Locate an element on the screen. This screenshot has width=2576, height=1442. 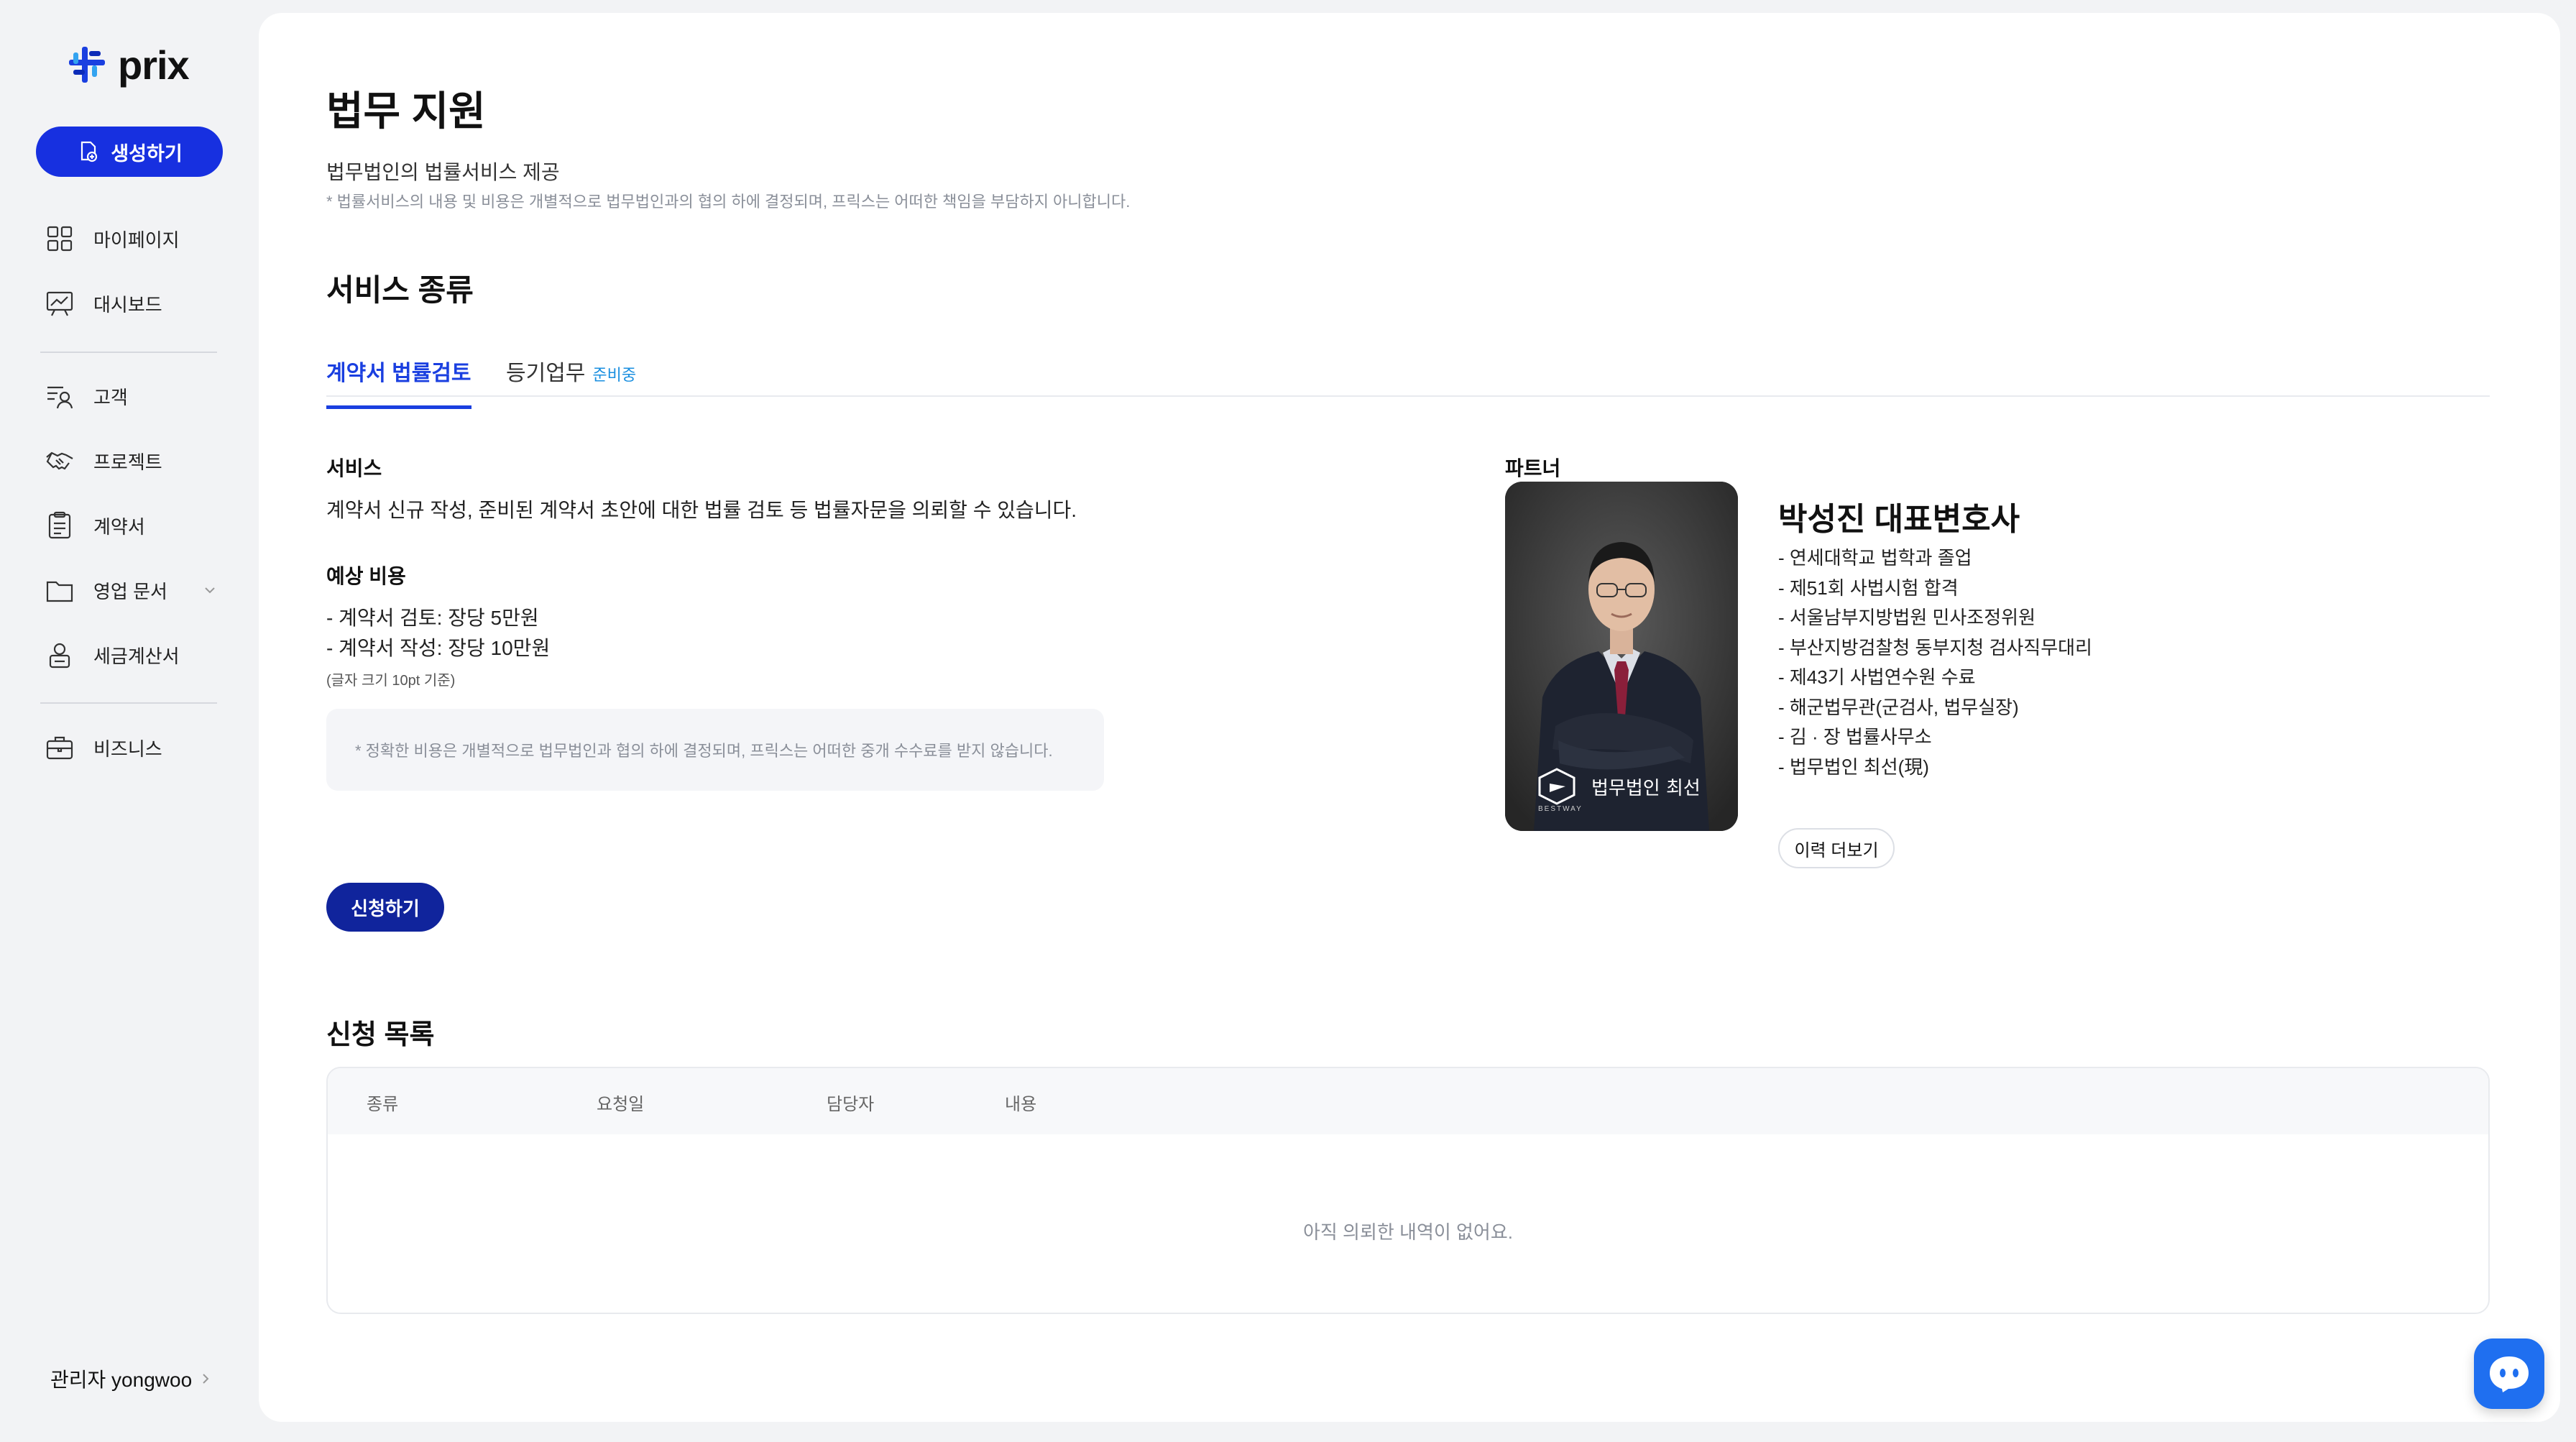
more-career-button: 이력 더보기 is located at coordinates (1836, 848).